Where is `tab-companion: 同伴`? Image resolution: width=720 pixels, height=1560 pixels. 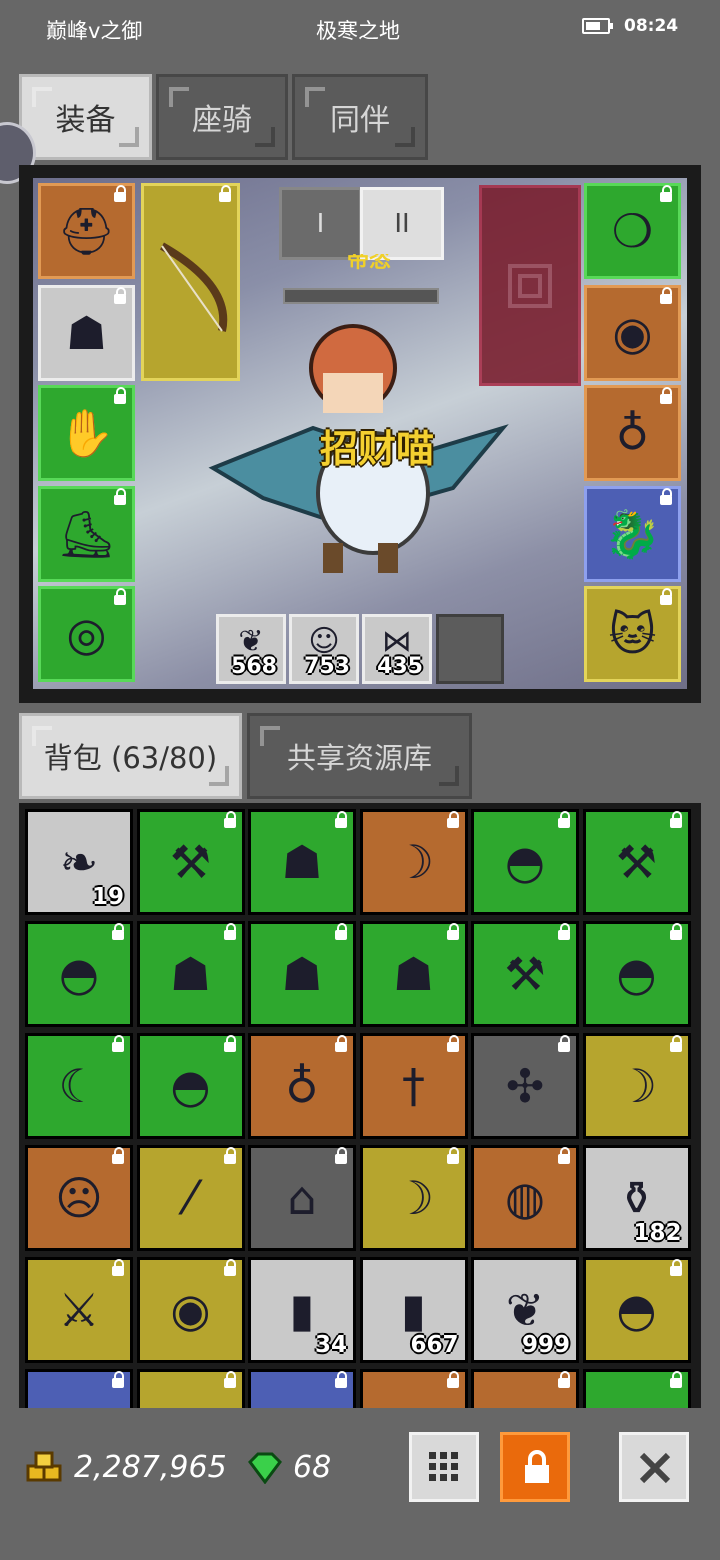
tab-companion: 同伴 is located at coordinates (360, 117).